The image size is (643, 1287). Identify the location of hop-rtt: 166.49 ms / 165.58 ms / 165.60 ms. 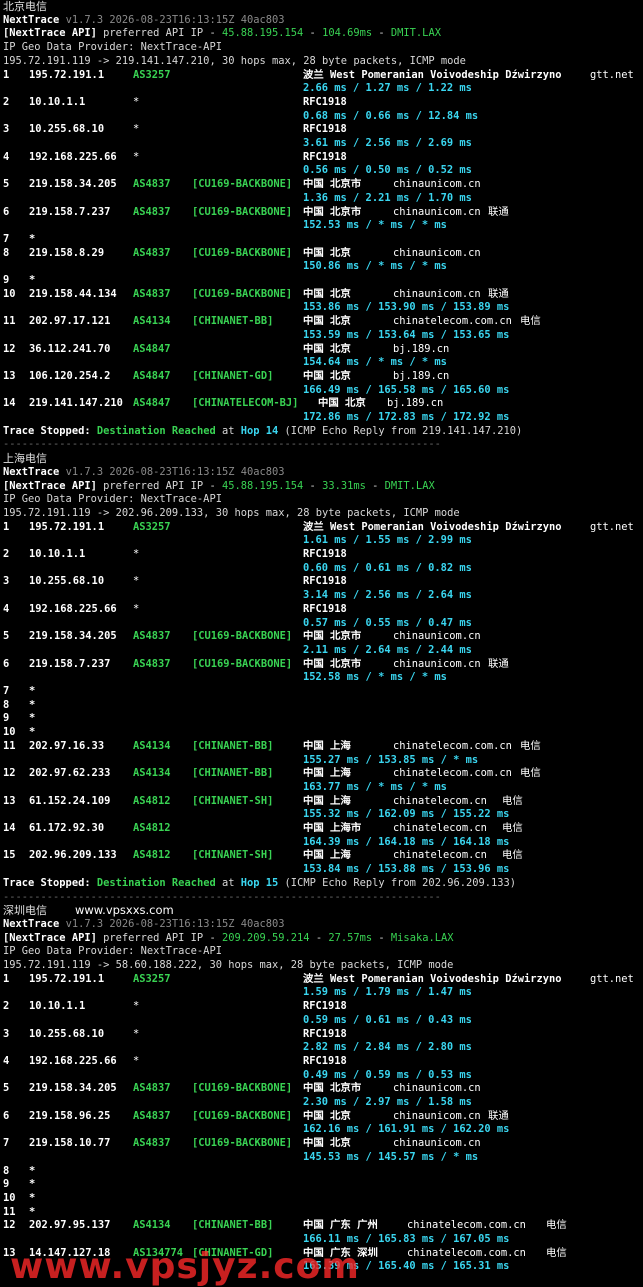
(406, 389).